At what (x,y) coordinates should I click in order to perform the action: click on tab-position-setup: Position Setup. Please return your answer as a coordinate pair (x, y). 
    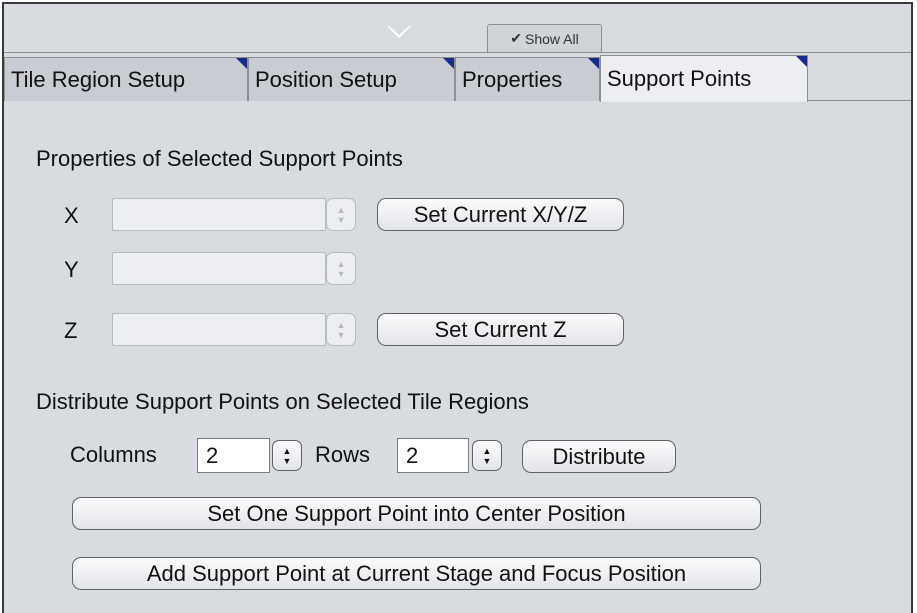
    Looking at the image, I should click on (351, 79).